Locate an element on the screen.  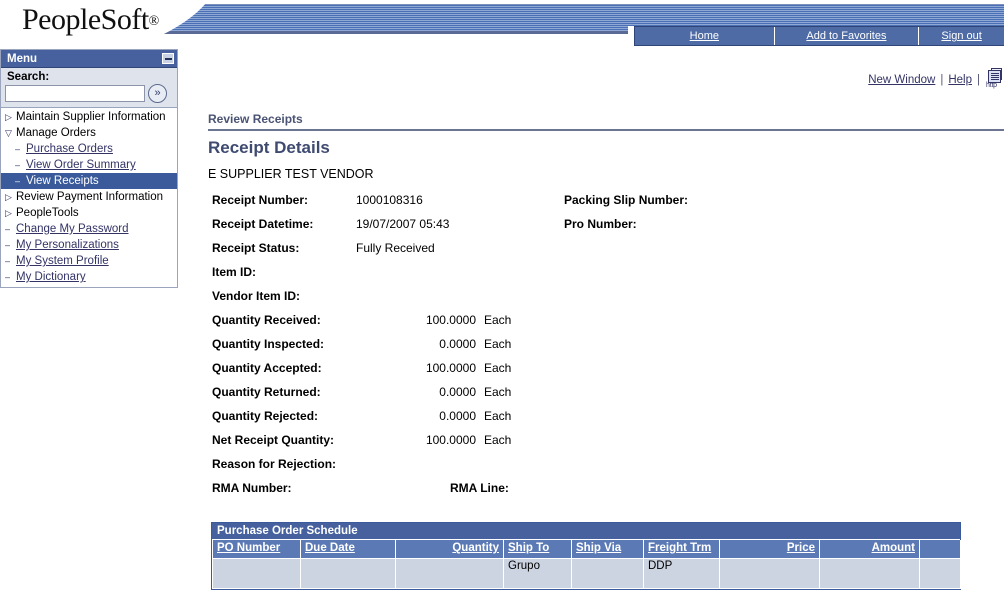
sidebar-item-label: Manage Orders is located at coordinates (56, 133).